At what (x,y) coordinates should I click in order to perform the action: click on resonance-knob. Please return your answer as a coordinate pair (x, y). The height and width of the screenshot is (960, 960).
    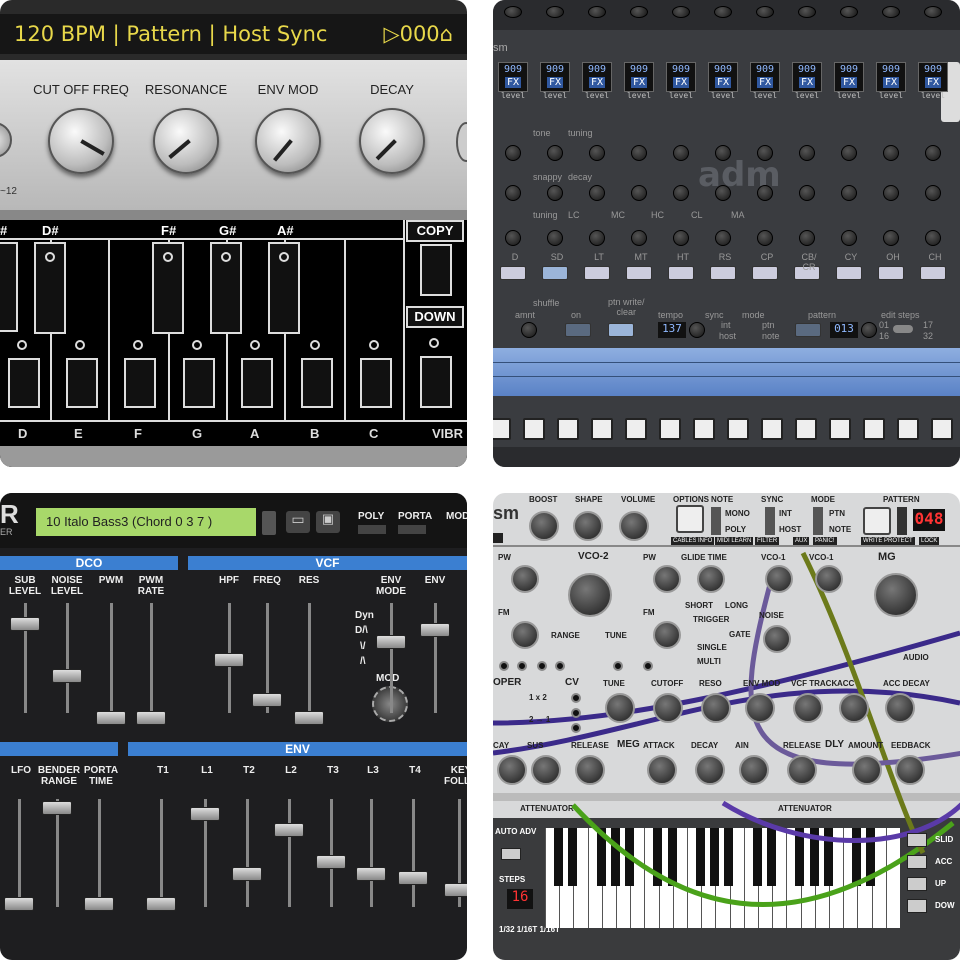
    Looking at the image, I should click on (186, 141).